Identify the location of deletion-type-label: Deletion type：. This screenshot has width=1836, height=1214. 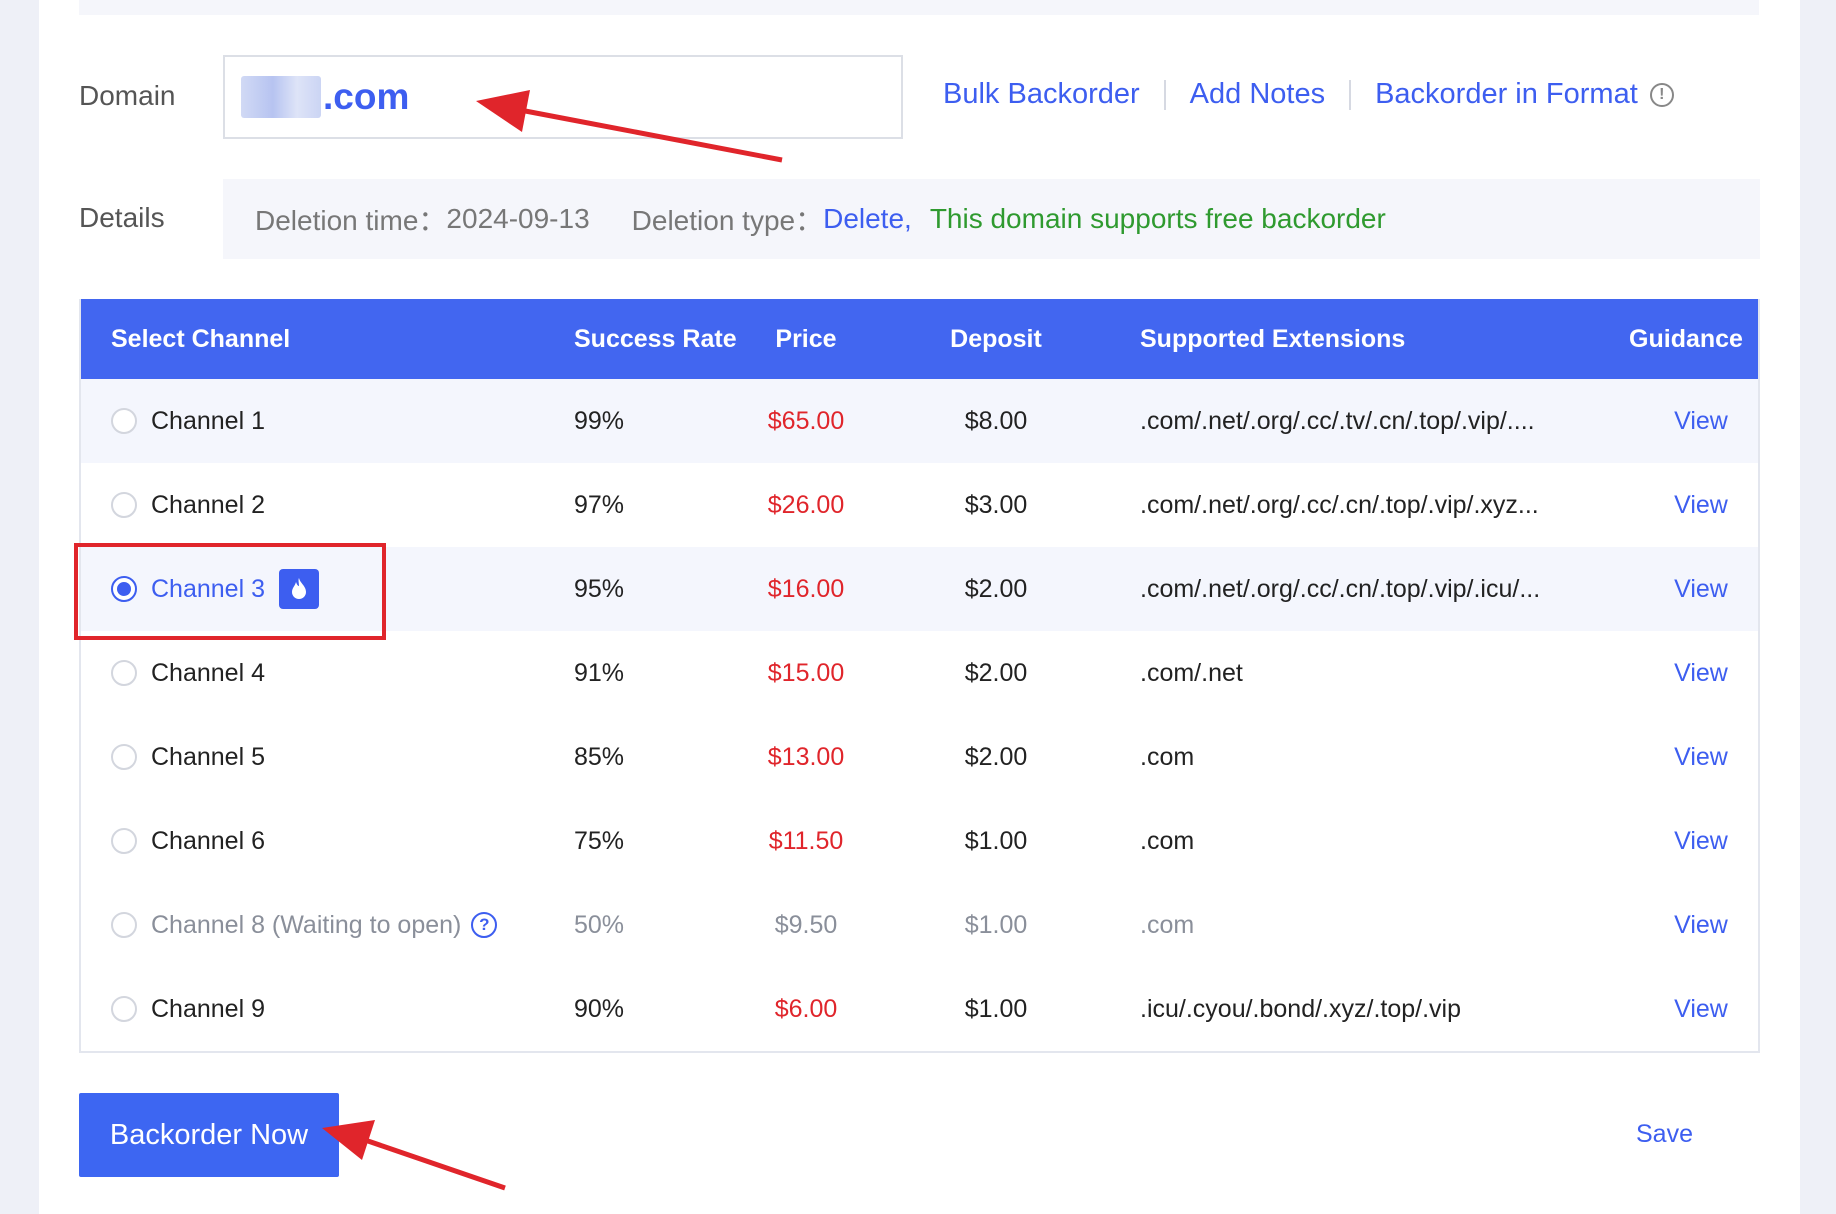
(727, 220).